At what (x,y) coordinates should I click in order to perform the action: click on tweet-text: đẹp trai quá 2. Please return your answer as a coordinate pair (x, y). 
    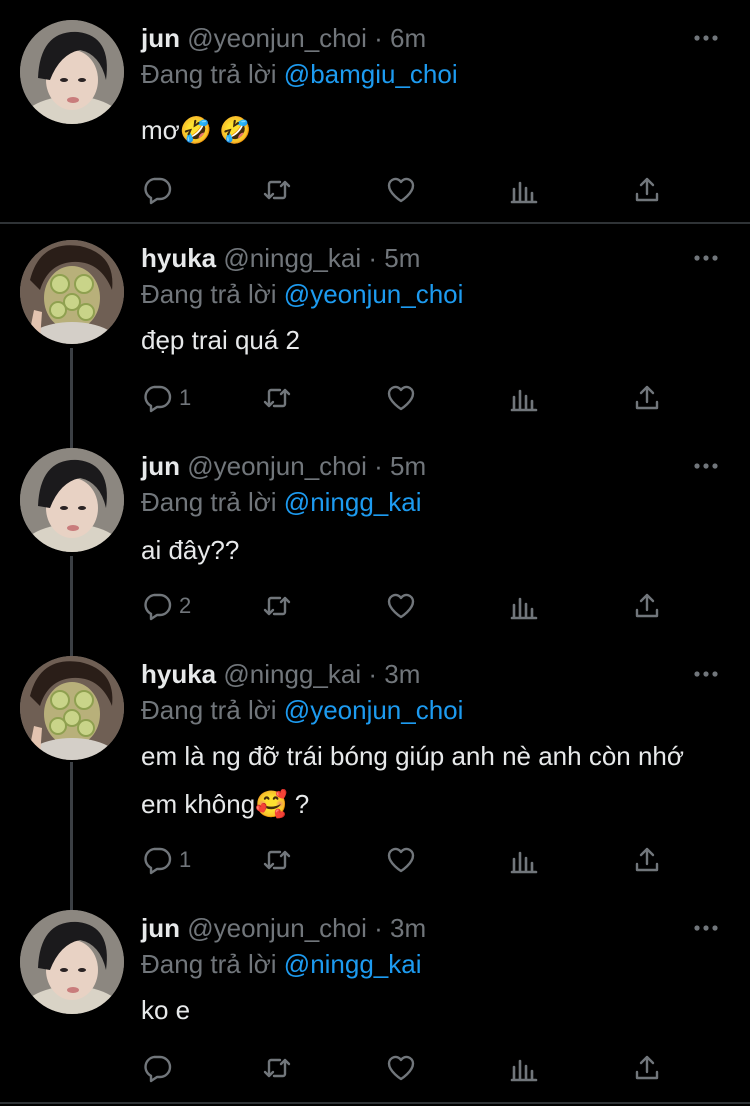
    Looking at the image, I should click on (221, 340).